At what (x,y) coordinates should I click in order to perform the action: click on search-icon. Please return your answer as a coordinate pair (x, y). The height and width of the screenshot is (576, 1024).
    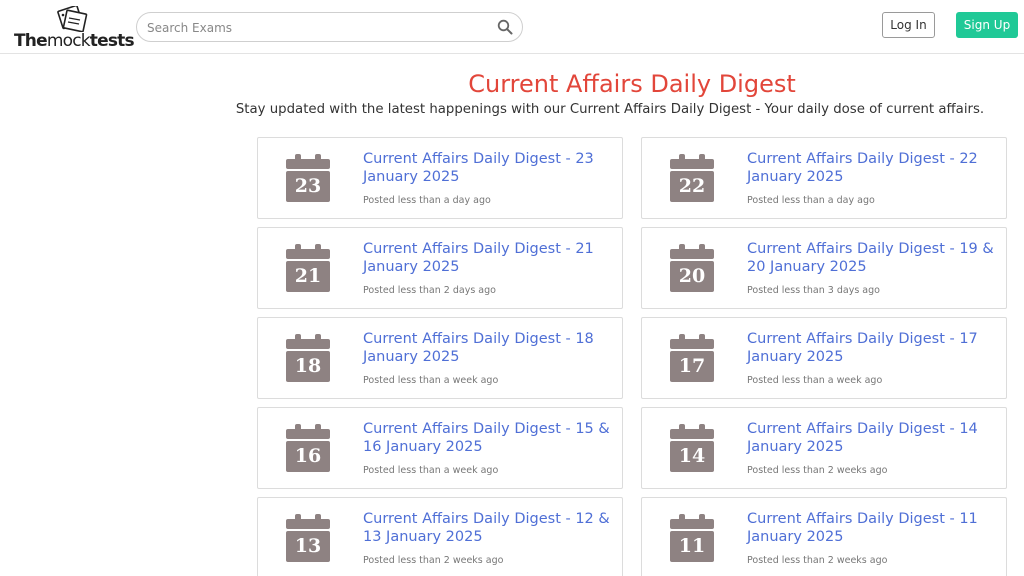
    Looking at the image, I should click on (505, 27).